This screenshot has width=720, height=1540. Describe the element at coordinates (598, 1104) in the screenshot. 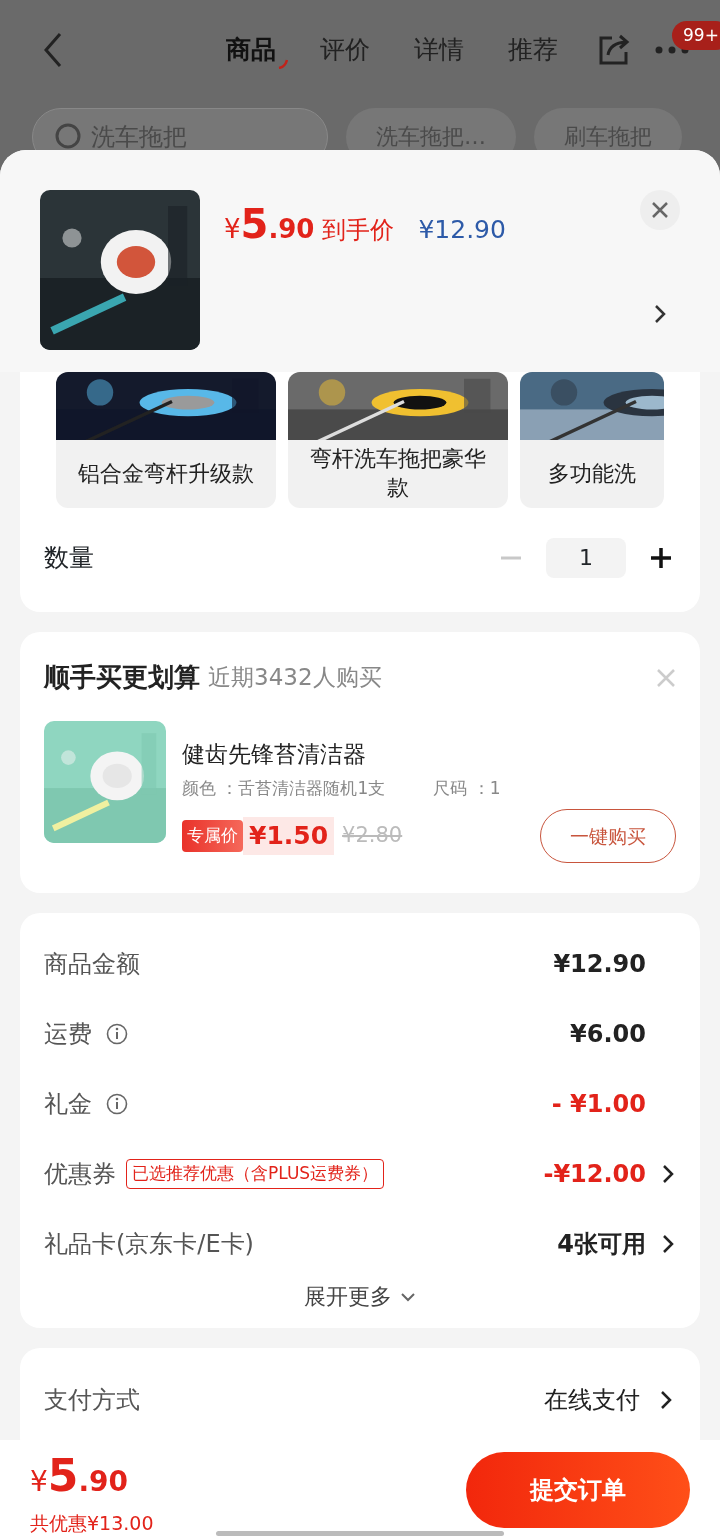

I see `summary-value: - ¥1.00` at that location.